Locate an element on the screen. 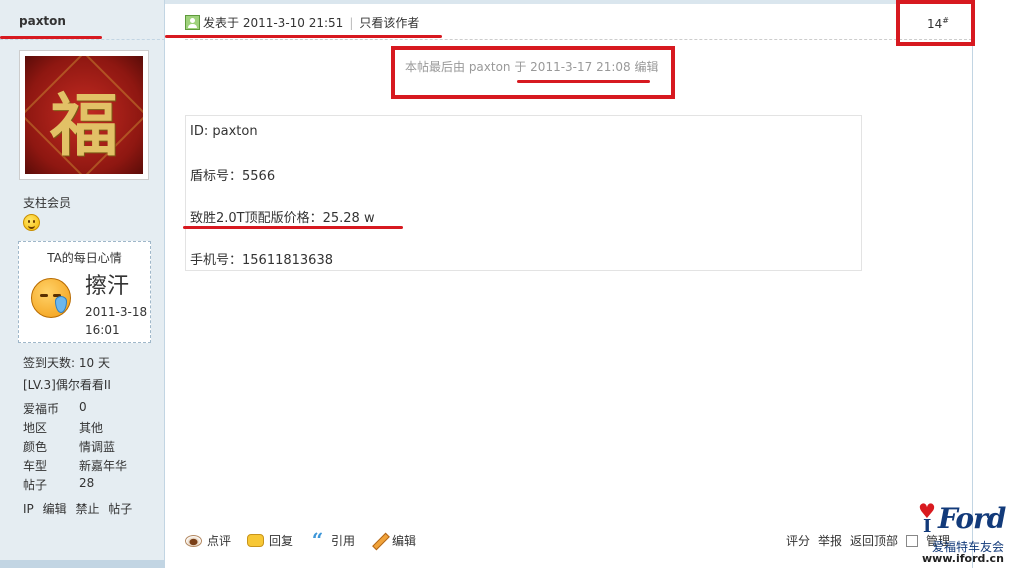 The width and height of the screenshot is (1020, 568). sidebar-bottom-bar is located at coordinates (82, 564).